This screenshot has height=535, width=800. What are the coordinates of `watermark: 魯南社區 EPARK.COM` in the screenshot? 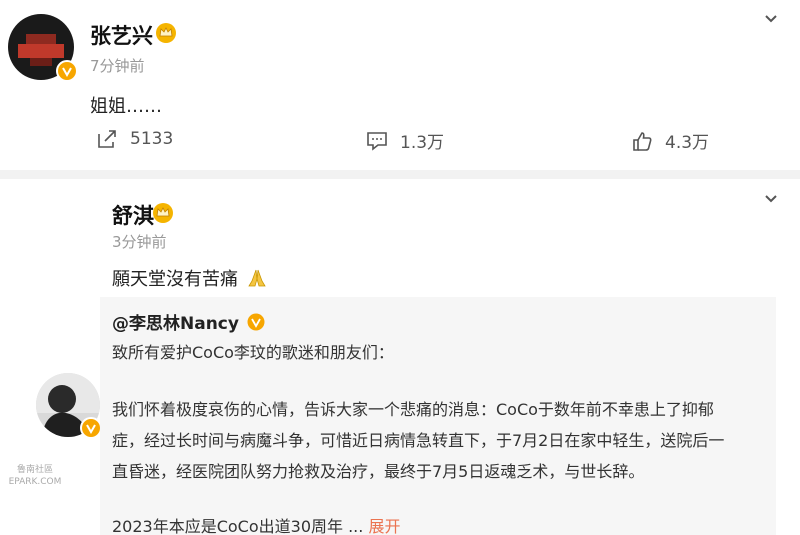 It's located at (35, 477).